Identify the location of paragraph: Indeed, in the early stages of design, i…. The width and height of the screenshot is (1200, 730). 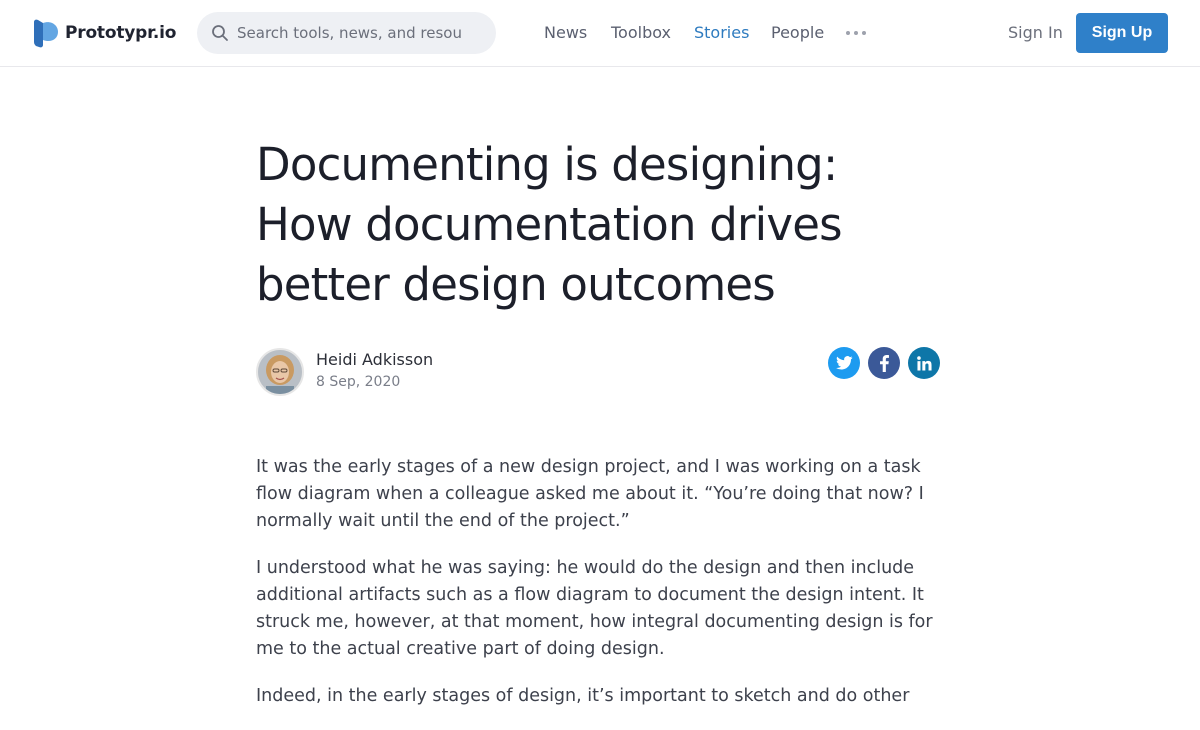
(583, 696).